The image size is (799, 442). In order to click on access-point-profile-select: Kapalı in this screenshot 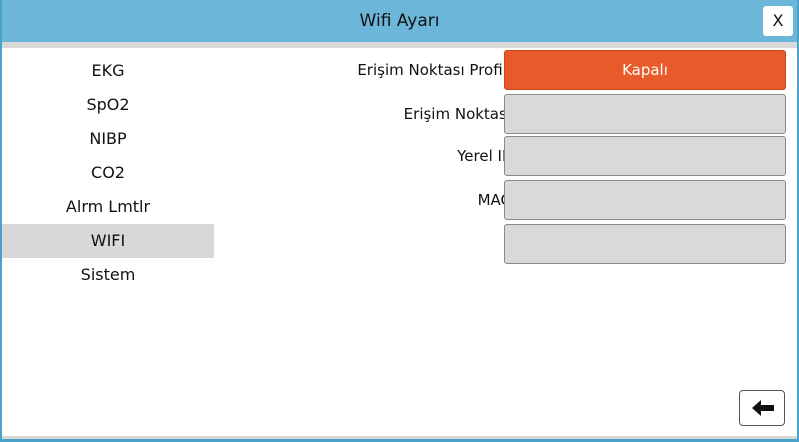, I will do `click(645, 70)`.